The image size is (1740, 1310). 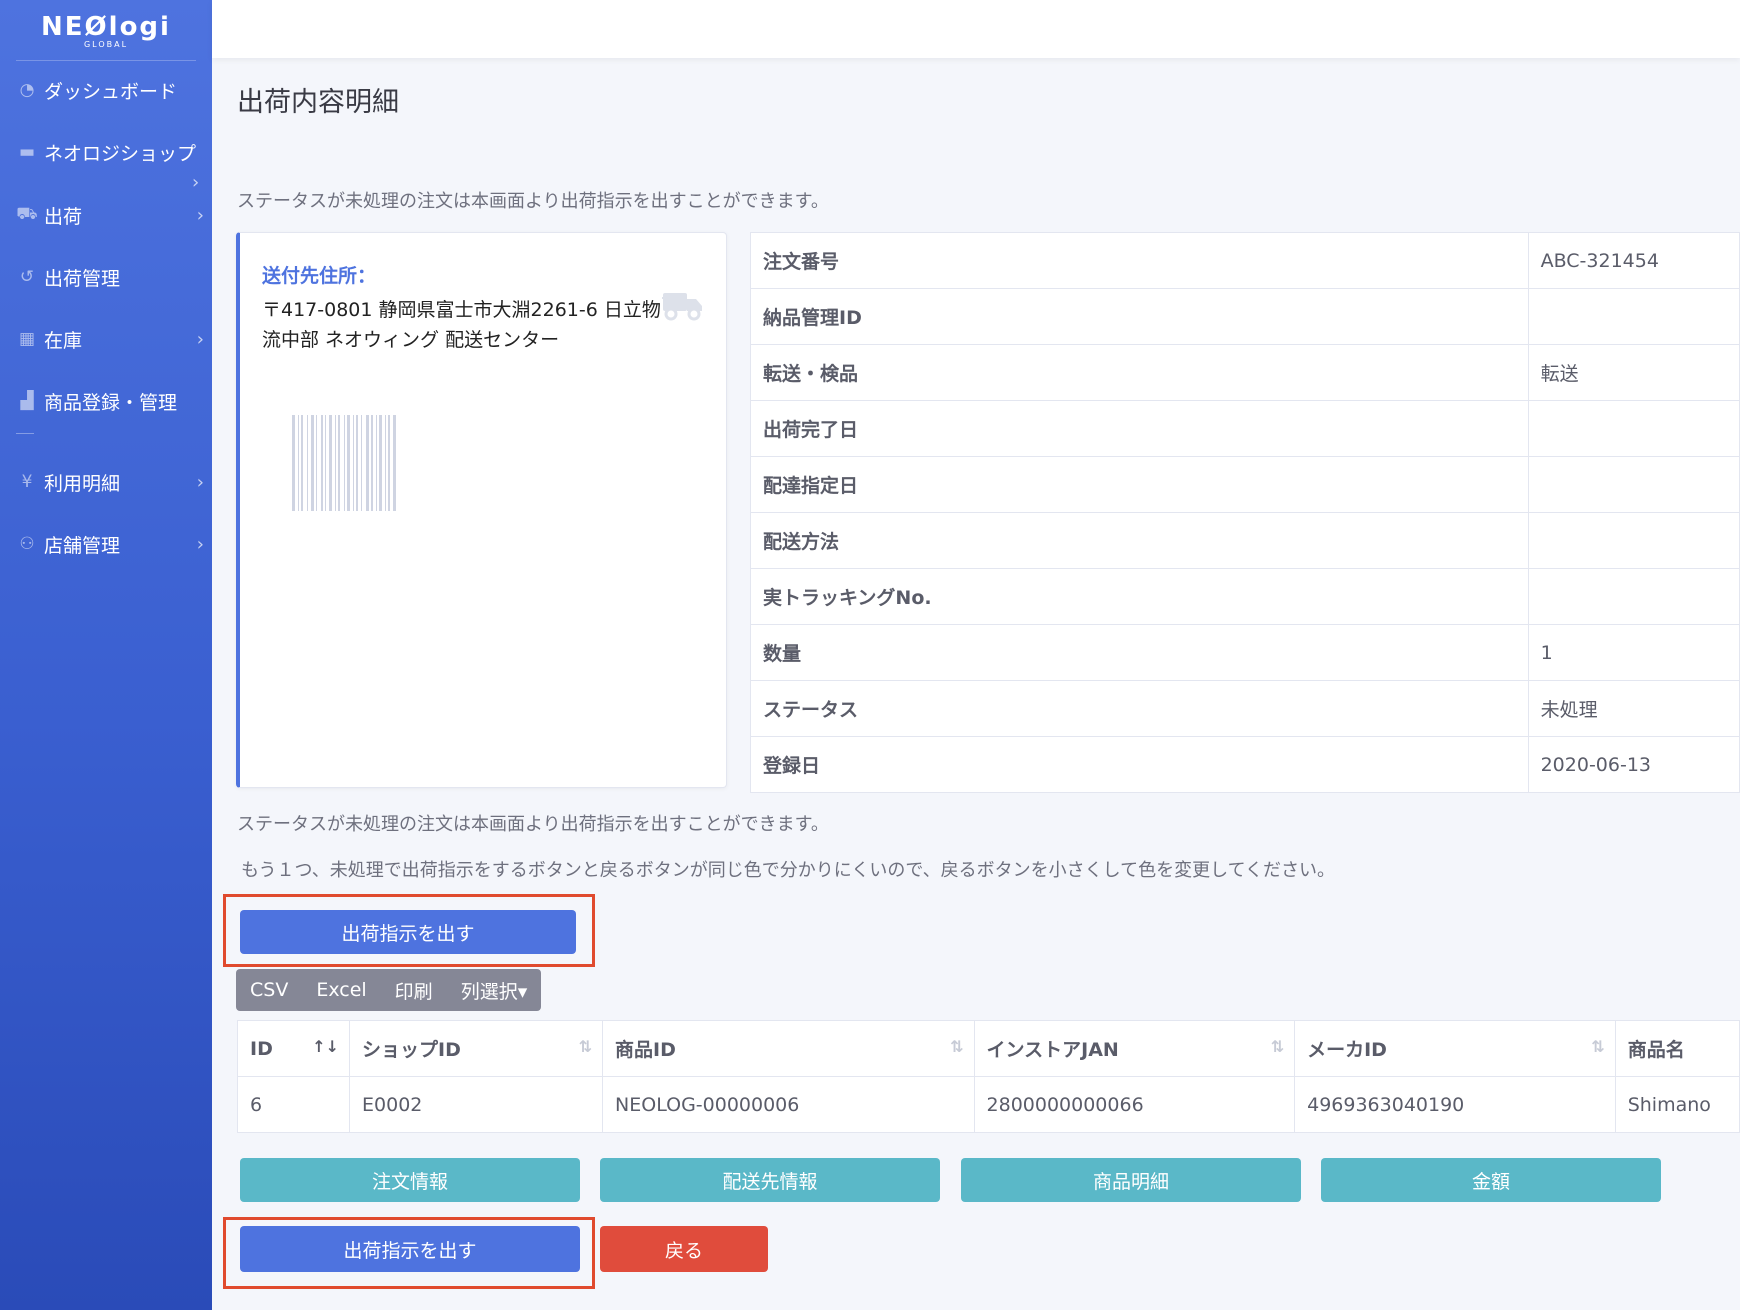 What do you see at coordinates (682, 307) in the screenshot?
I see `truck-icon` at bounding box center [682, 307].